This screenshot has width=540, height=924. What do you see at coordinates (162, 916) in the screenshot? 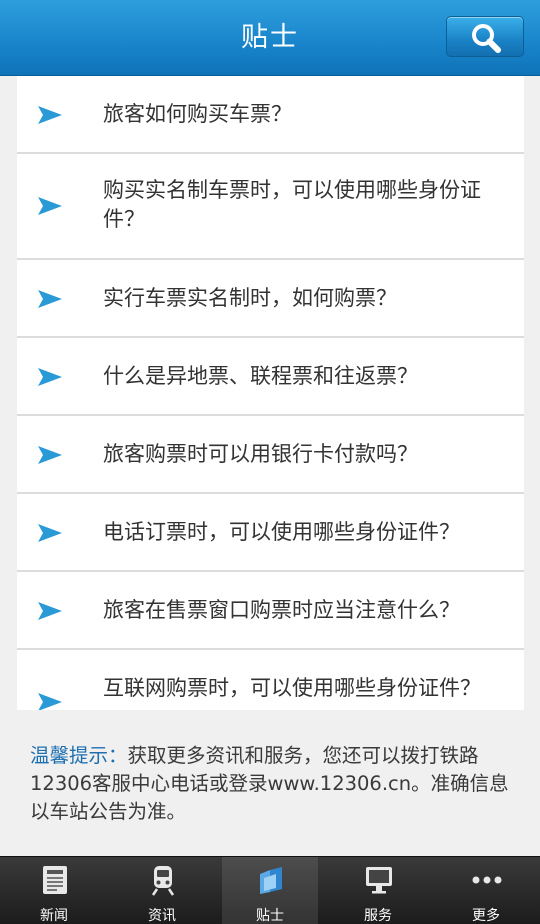
I see `nav-label: 资讯` at bounding box center [162, 916].